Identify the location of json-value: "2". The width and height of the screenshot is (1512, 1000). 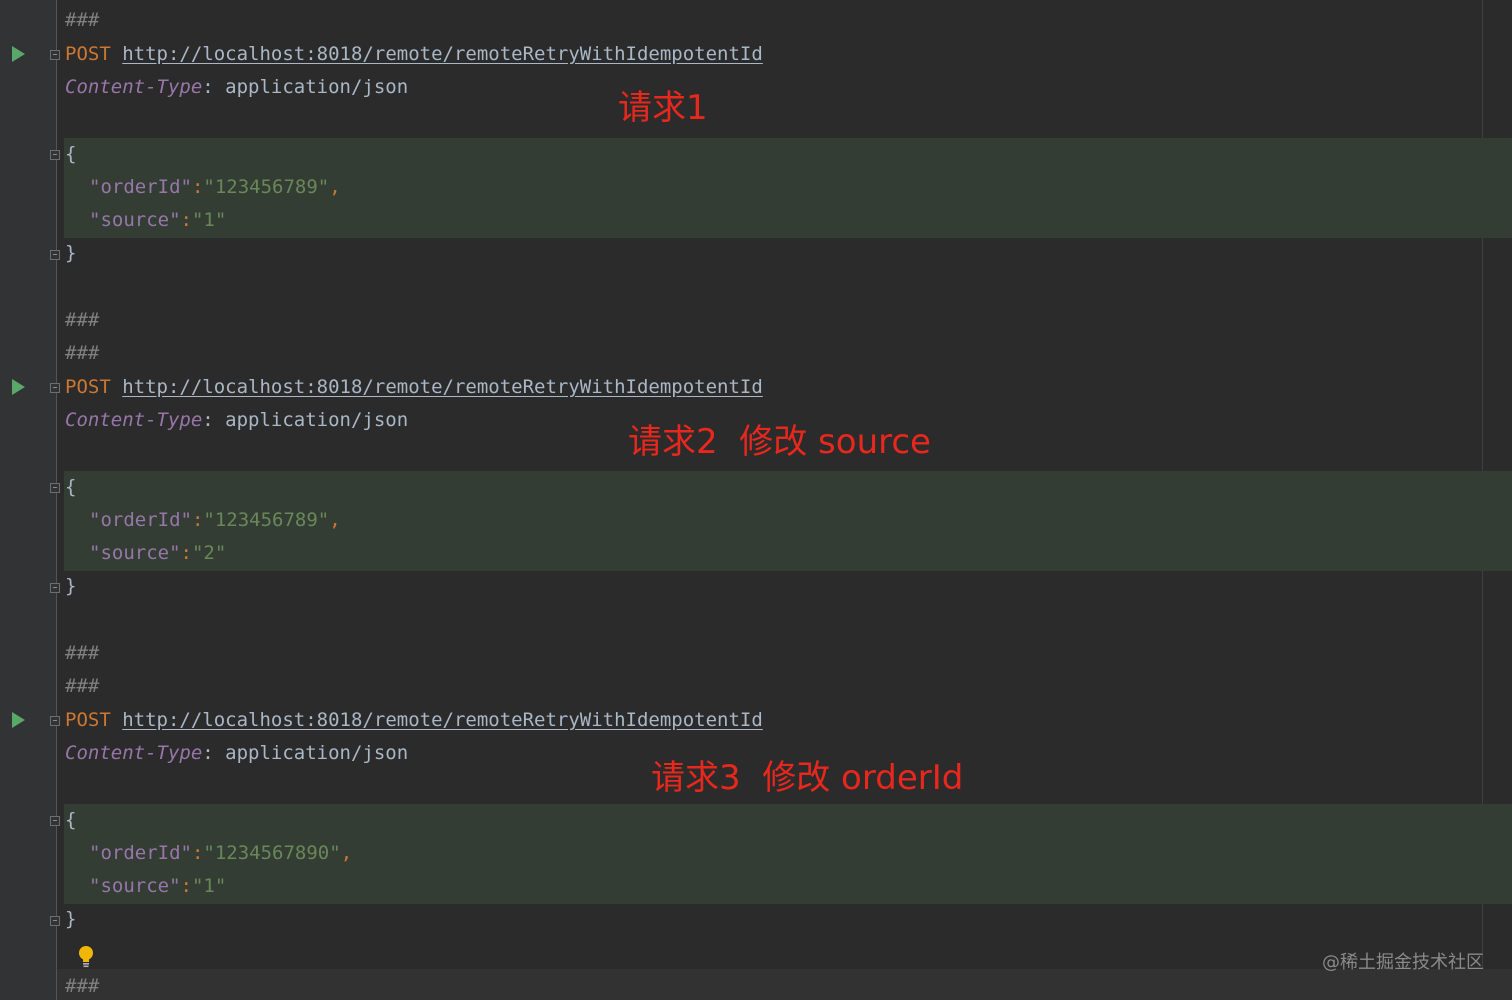
(209, 553).